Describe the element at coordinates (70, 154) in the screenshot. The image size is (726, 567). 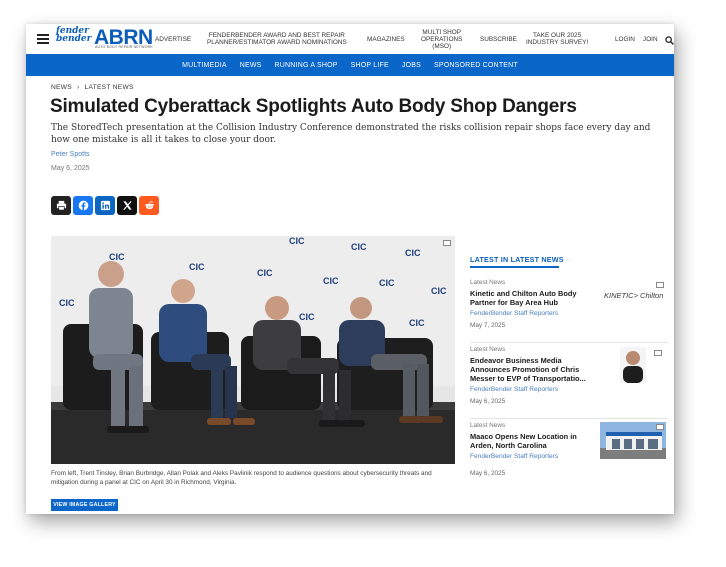
I see `author-link: Peter Spotts` at that location.